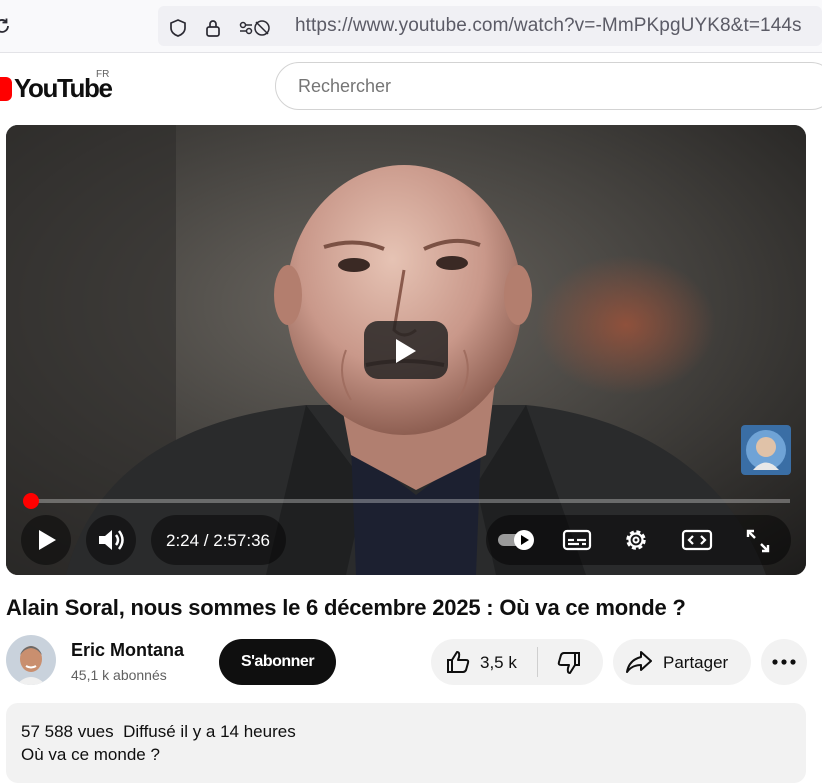 The image size is (822, 783). Describe the element at coordinates (127, 650) in the screenshot. I see `channel-name: Eric Montana` at that location.